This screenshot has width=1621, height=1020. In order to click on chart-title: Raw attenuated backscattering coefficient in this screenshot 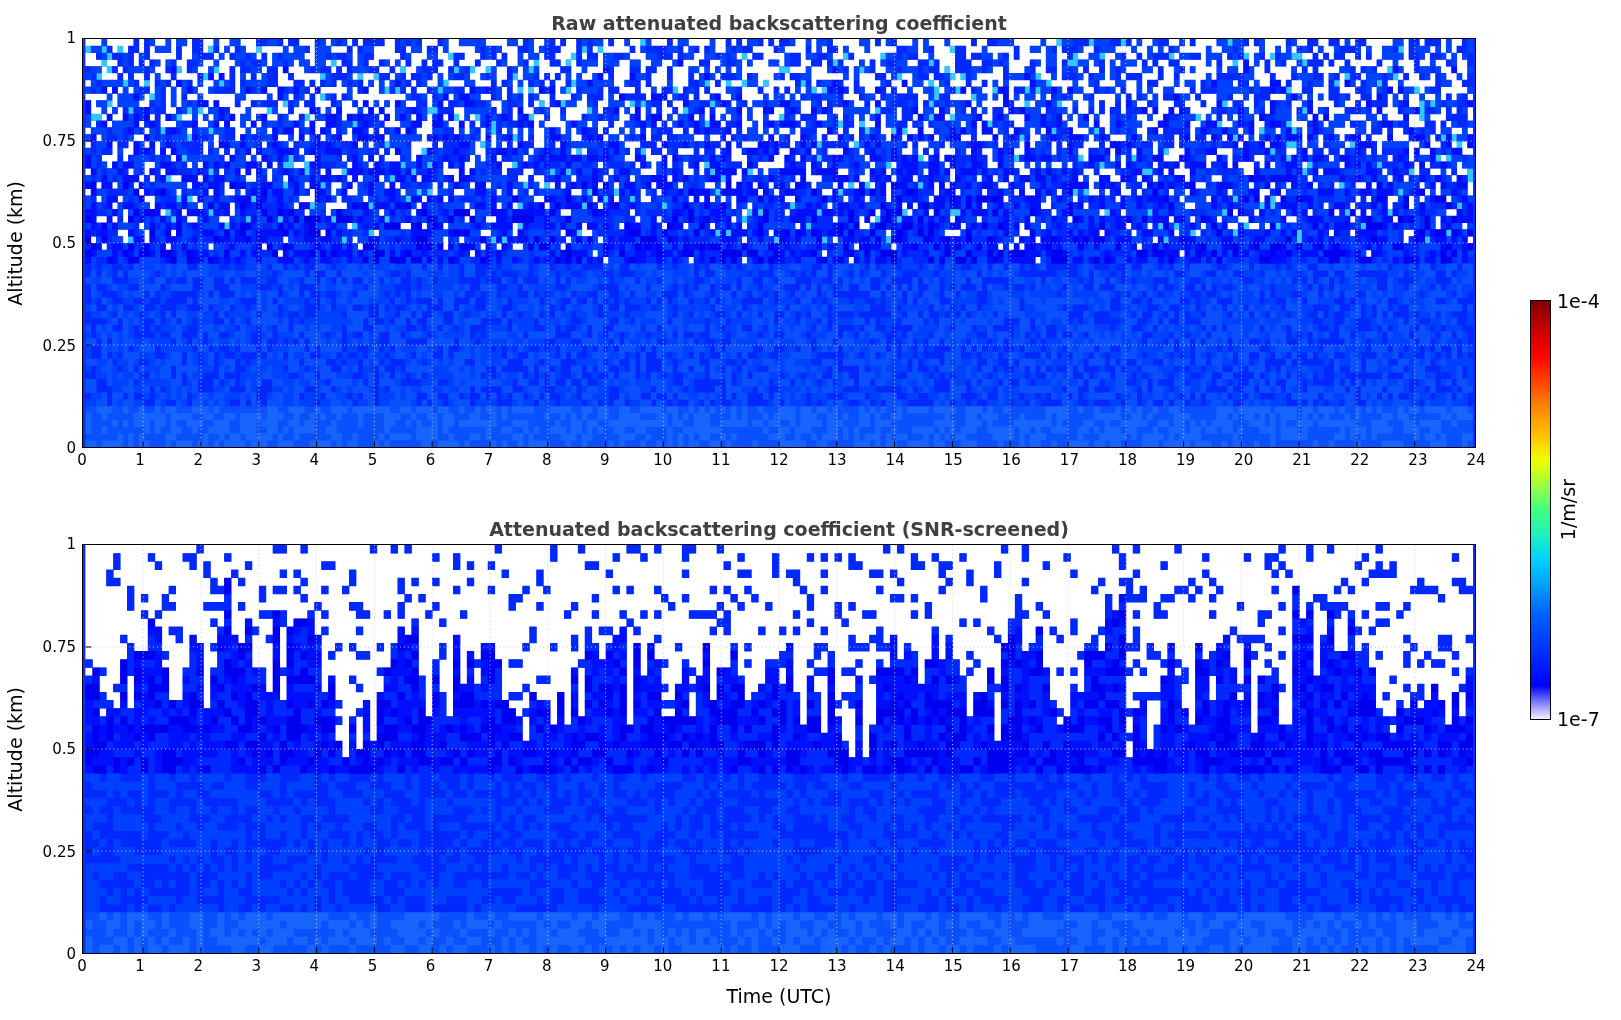, I will do `click(779, 23)`.